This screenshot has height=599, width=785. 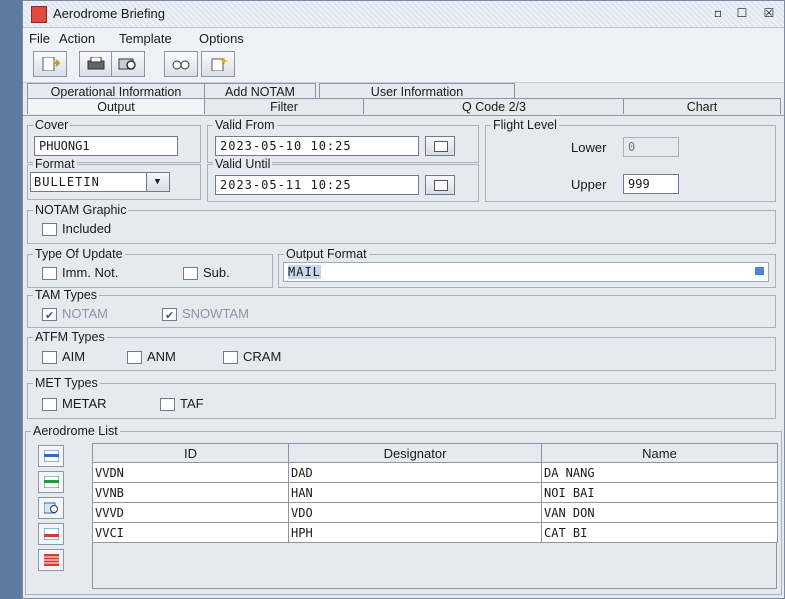 What do you see at coordinates (403, 14) in the screenshot?
I see `title-bar: Aerodrome Briefing ▫ ☐ ☒` at bounding box center [403, 14].